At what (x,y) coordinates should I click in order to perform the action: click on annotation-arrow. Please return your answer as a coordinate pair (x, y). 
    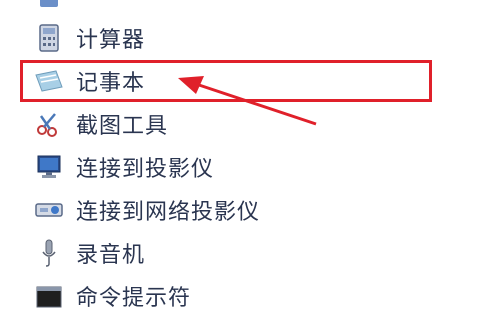
    Looking at the image, I should click on (247, 101).